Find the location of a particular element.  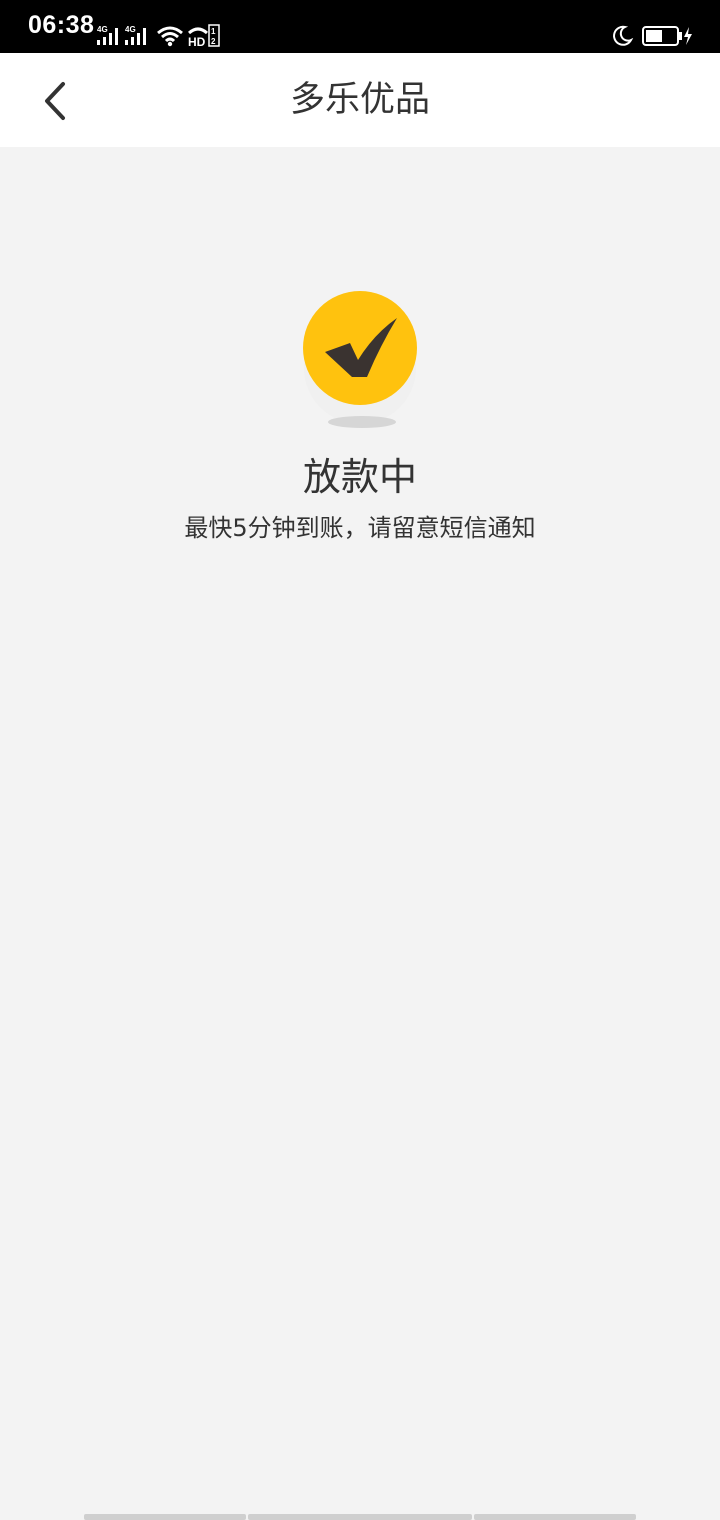

back-button is located at coordinates (54, 101).